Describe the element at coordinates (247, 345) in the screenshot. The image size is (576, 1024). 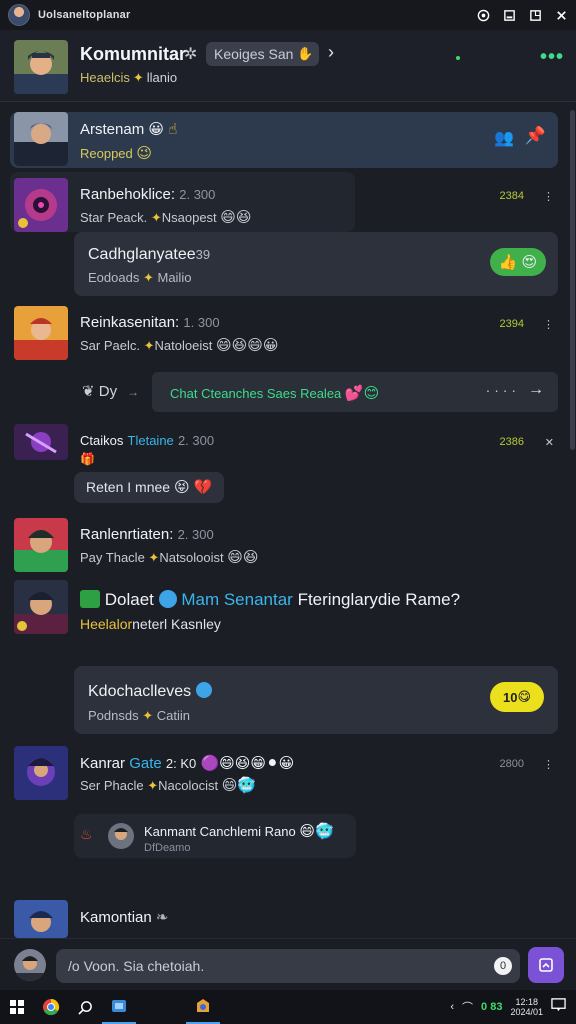
I see `grin-emoji-icon: 😄😆😄😀` at that location.